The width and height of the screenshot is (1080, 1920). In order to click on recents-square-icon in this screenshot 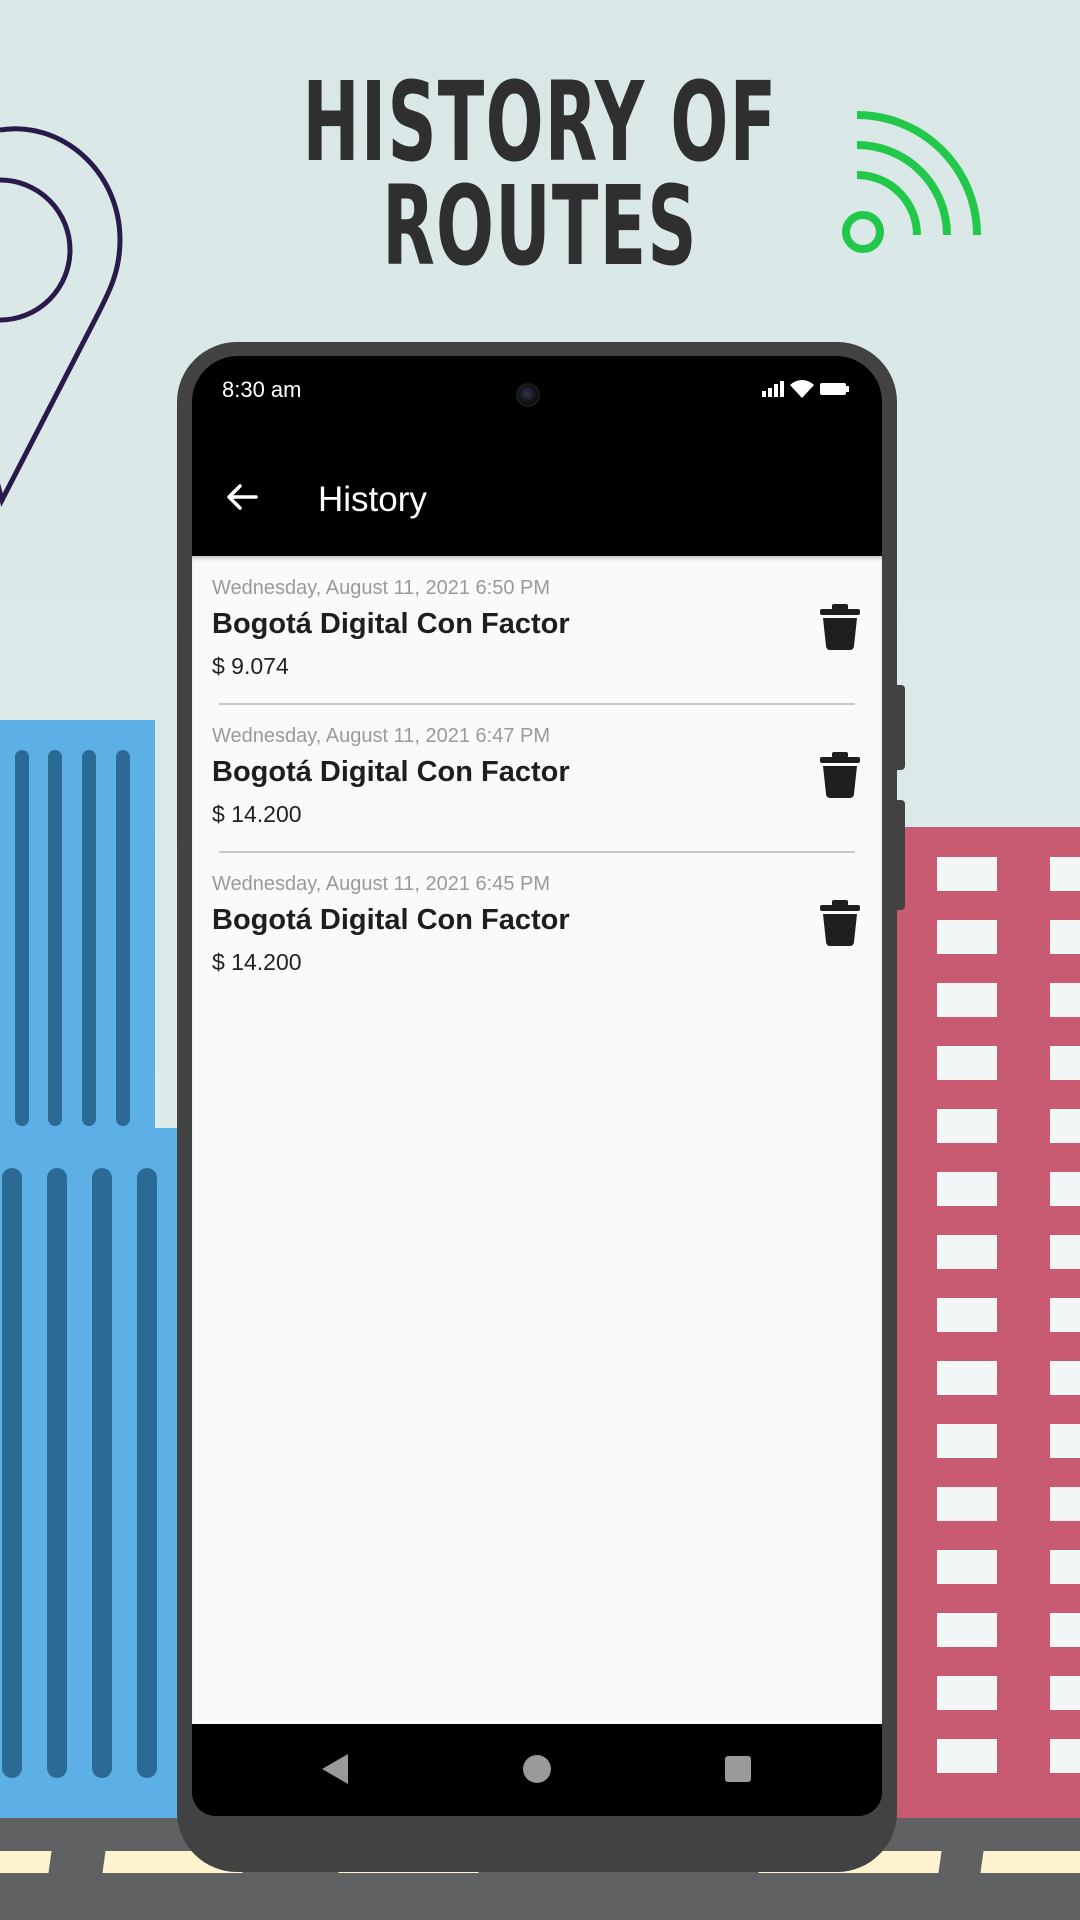, I will do `click(738, 1769)`.